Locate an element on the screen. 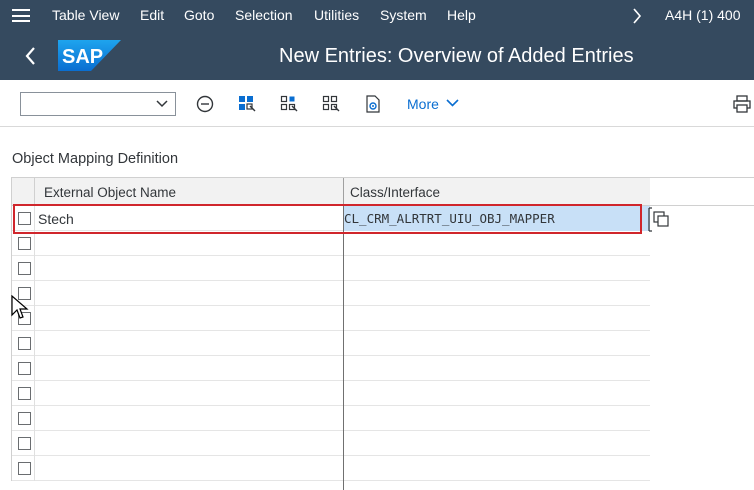  table-header: External Object Name Class/Interface is located at coordinates (330, 191).